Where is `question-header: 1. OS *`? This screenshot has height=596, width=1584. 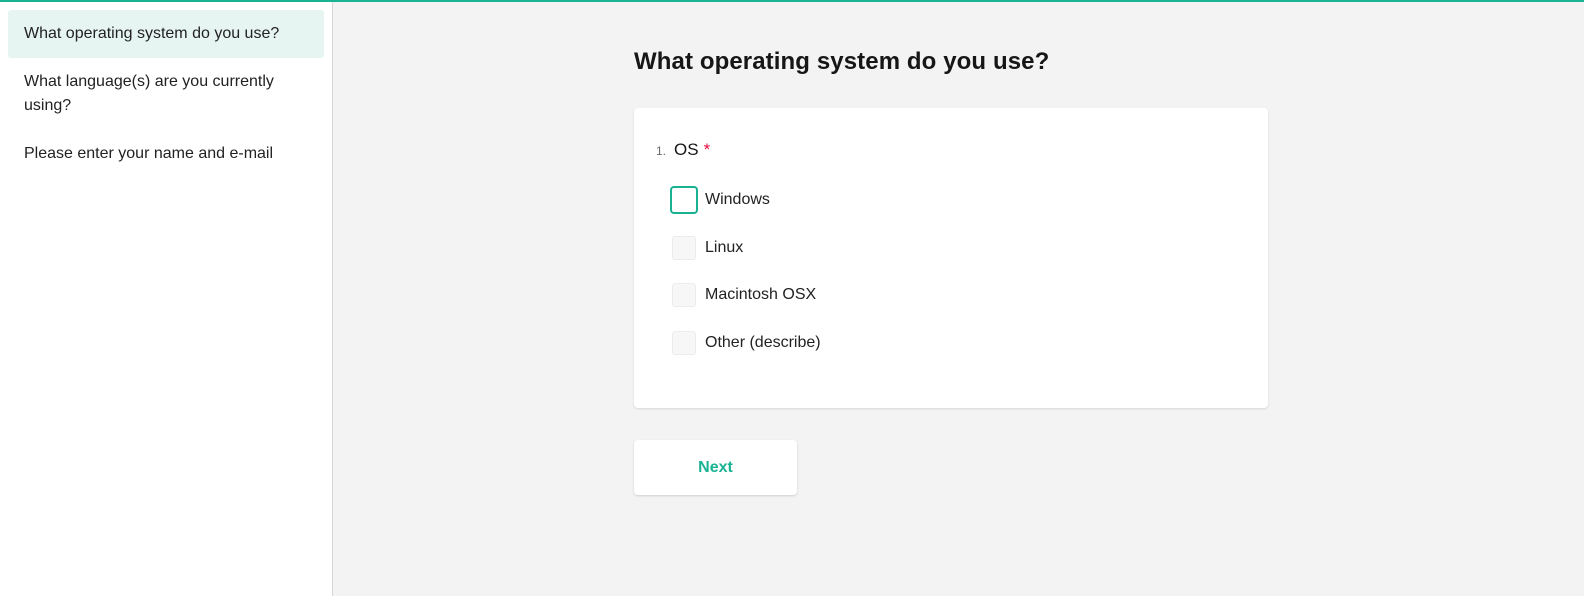
question-header: 1. OS * is located at coordinates (683, 150).